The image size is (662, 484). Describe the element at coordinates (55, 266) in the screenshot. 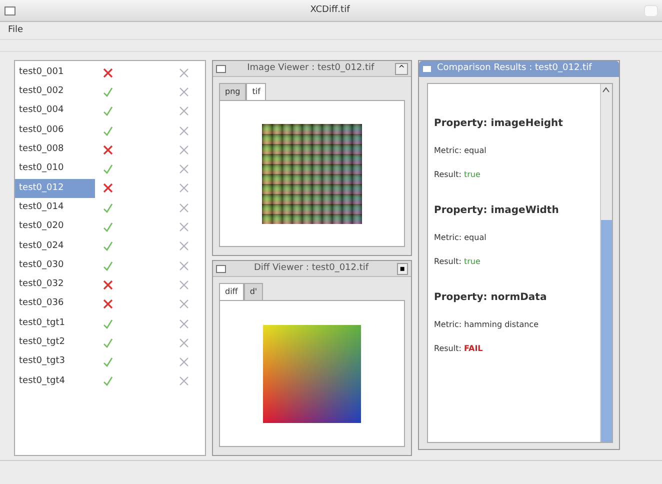

I see `list-entry: test0_030` at that location.